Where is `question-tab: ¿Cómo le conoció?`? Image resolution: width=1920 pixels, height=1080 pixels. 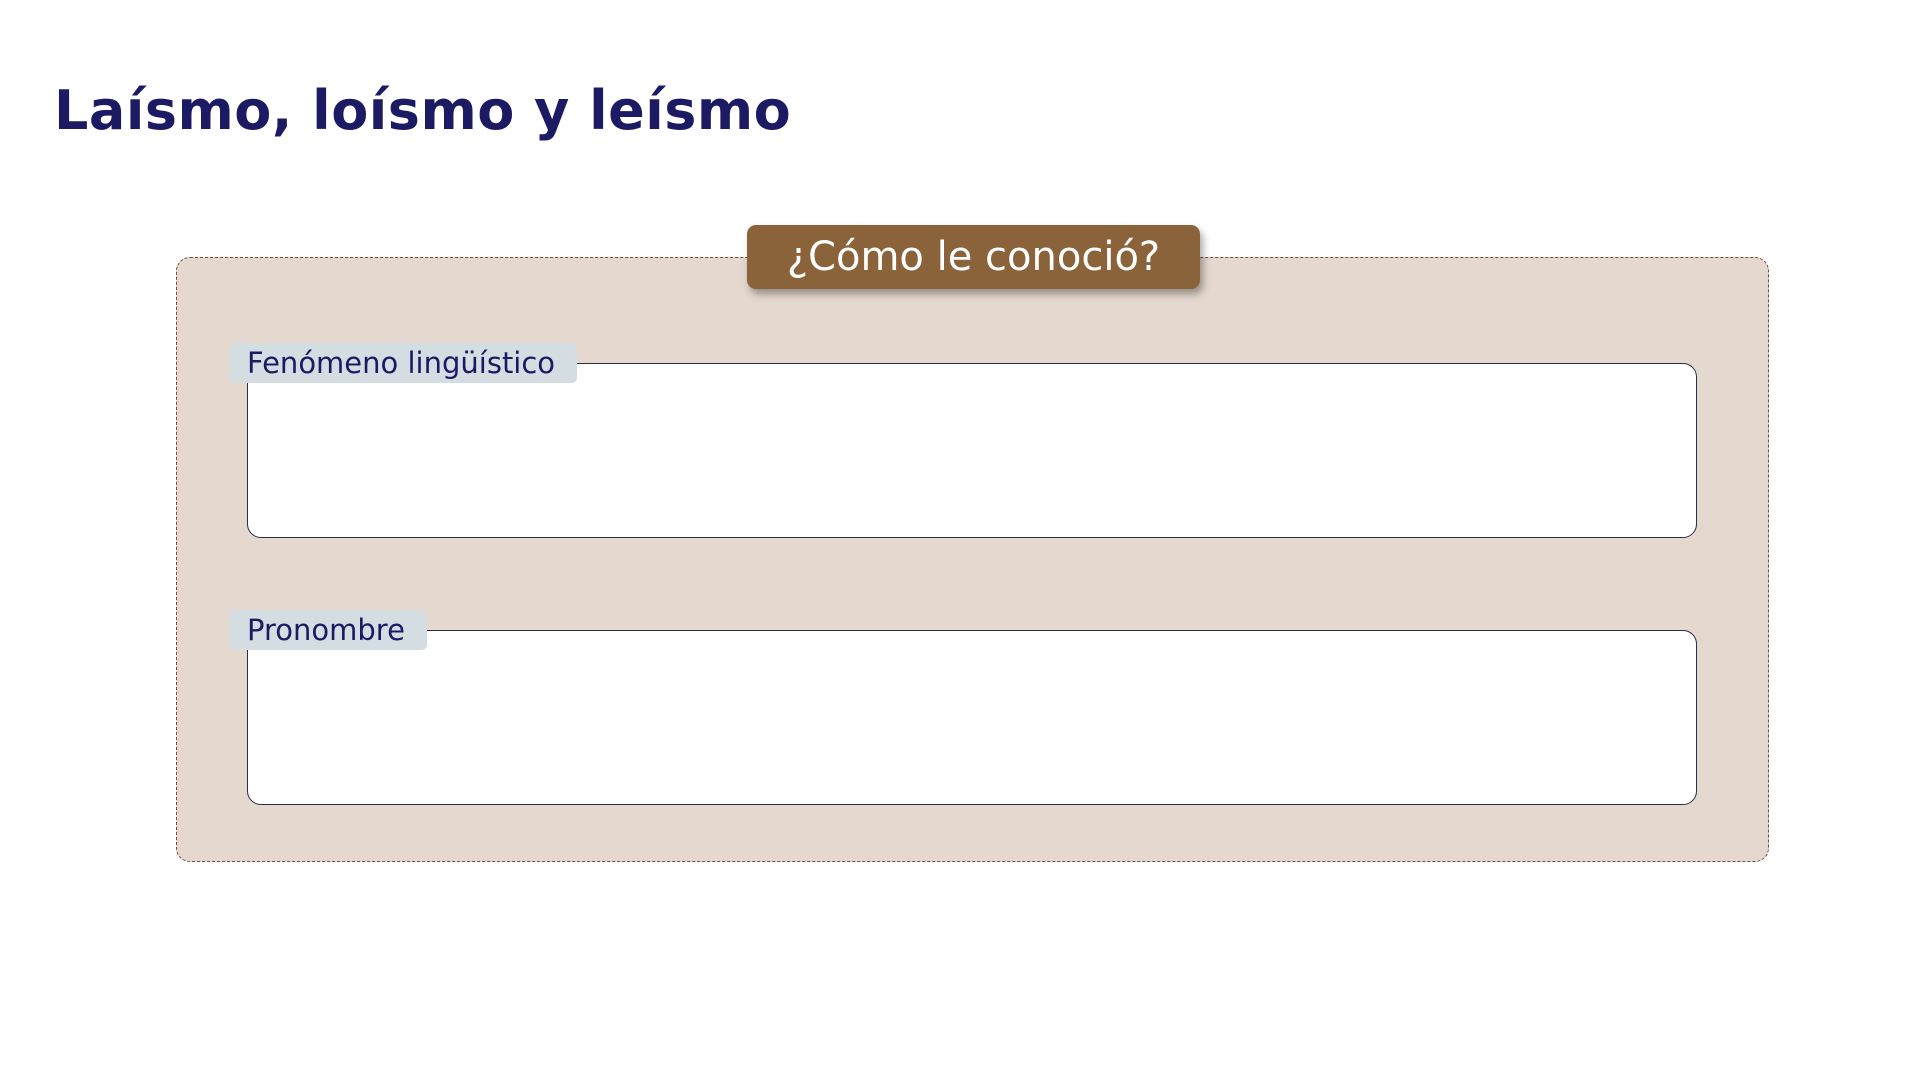
question-tab: ¿Cómo le conoció? is located at coordinates (973, 257).